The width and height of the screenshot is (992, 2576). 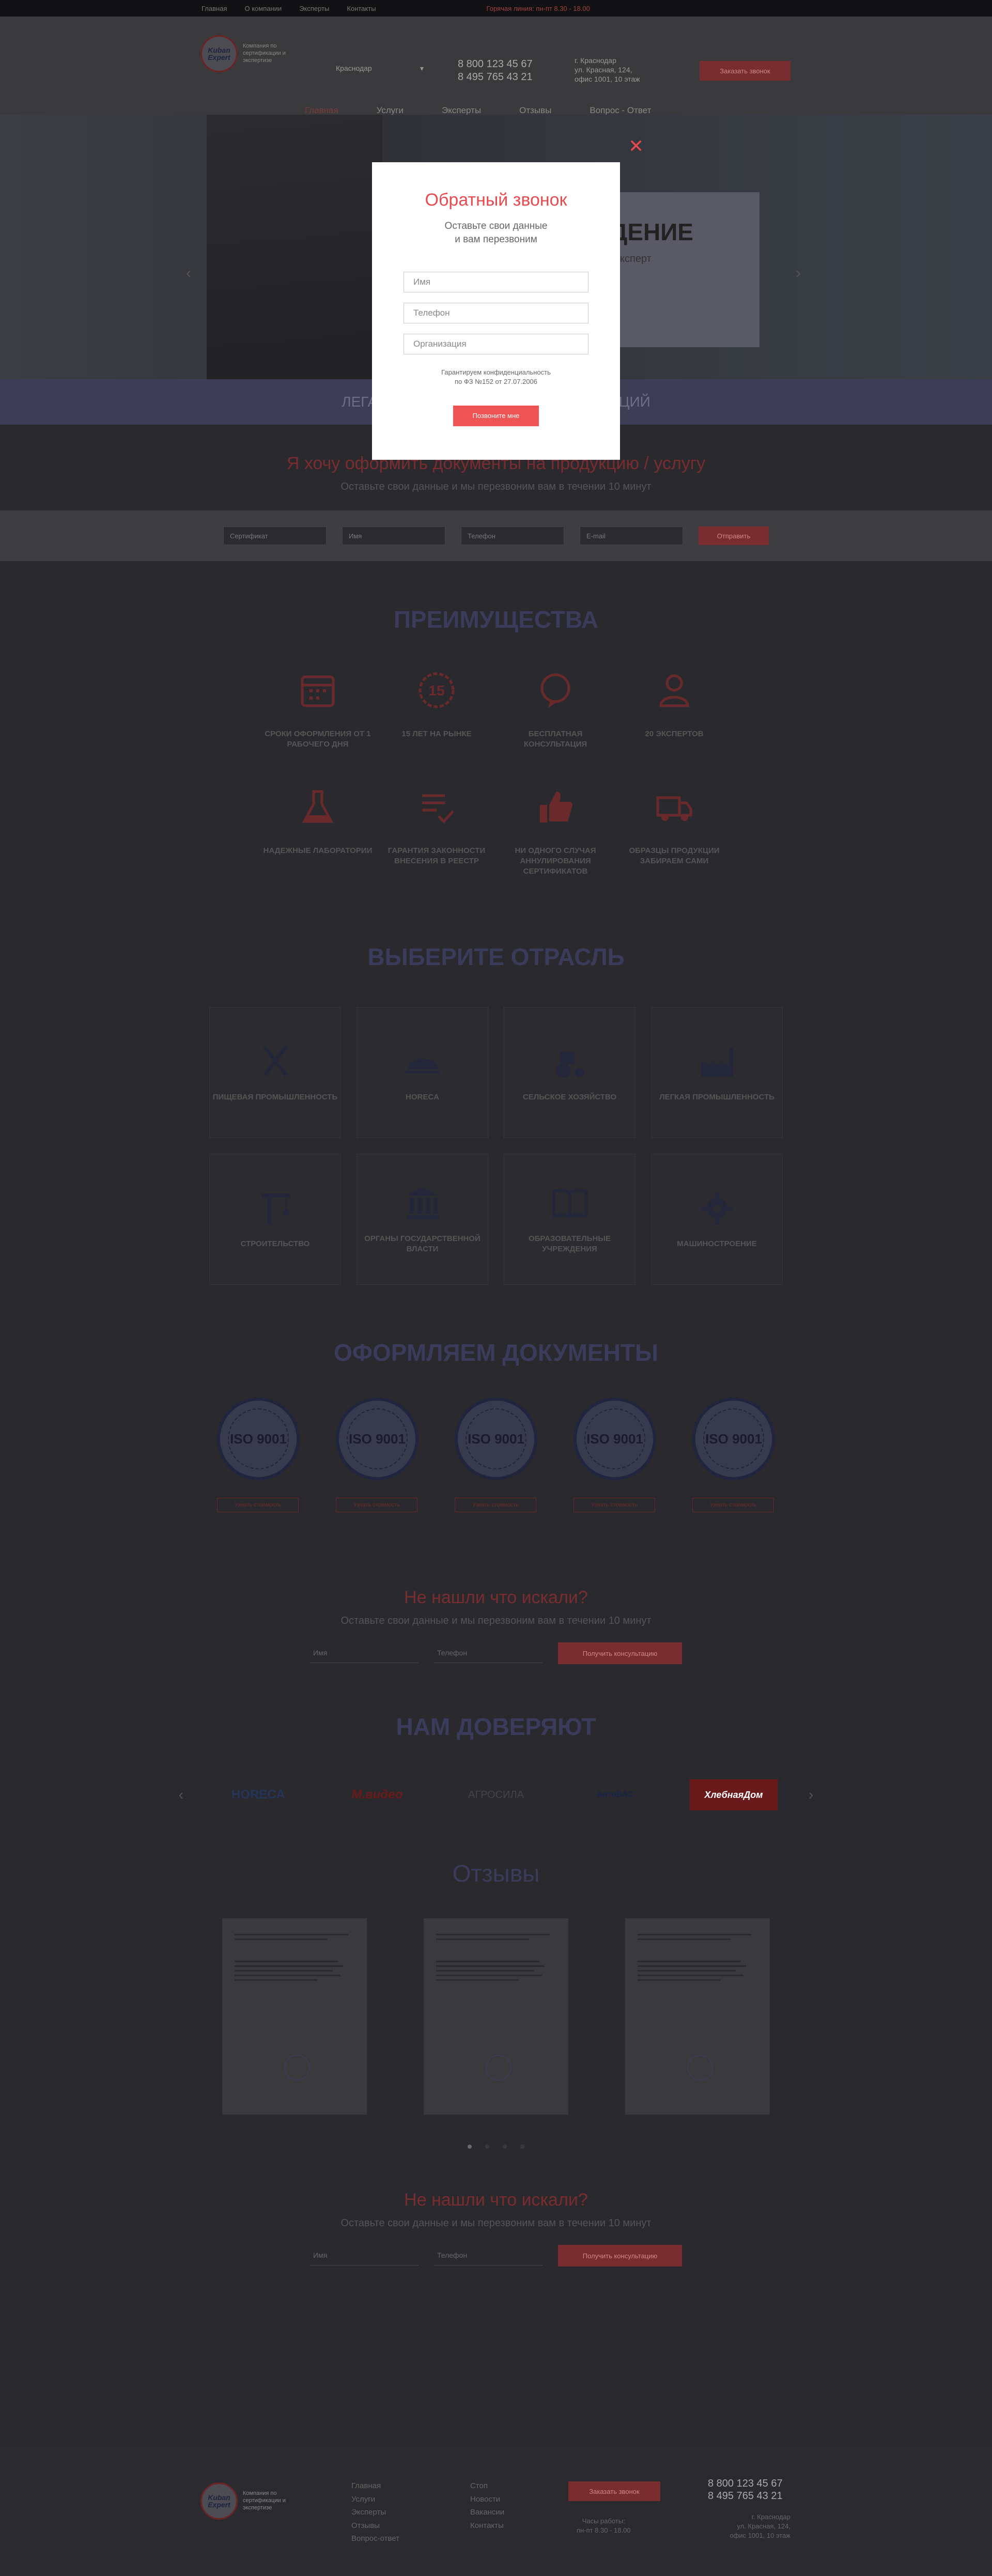 I want to click on nav-item-home: Главная, so click(x=322, y=110).